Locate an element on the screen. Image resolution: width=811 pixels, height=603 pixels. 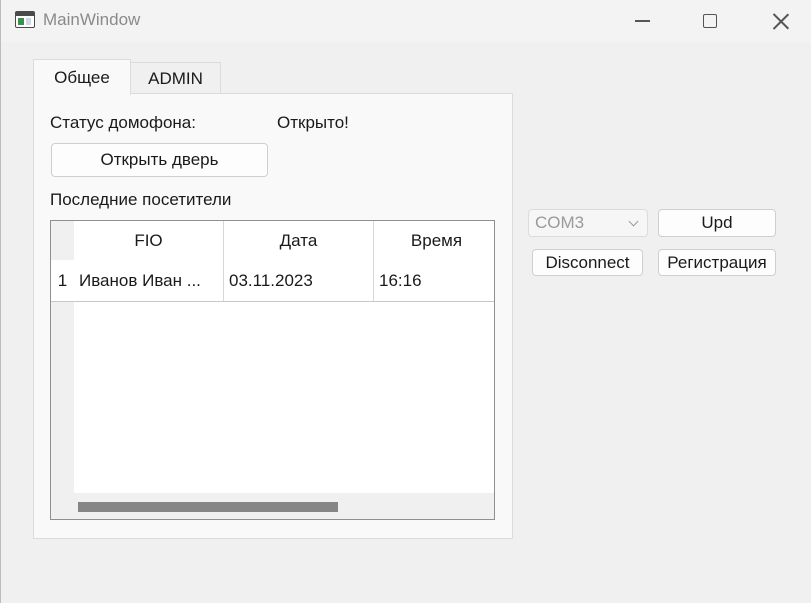
maximize-button is located at coordinates (710, 21).